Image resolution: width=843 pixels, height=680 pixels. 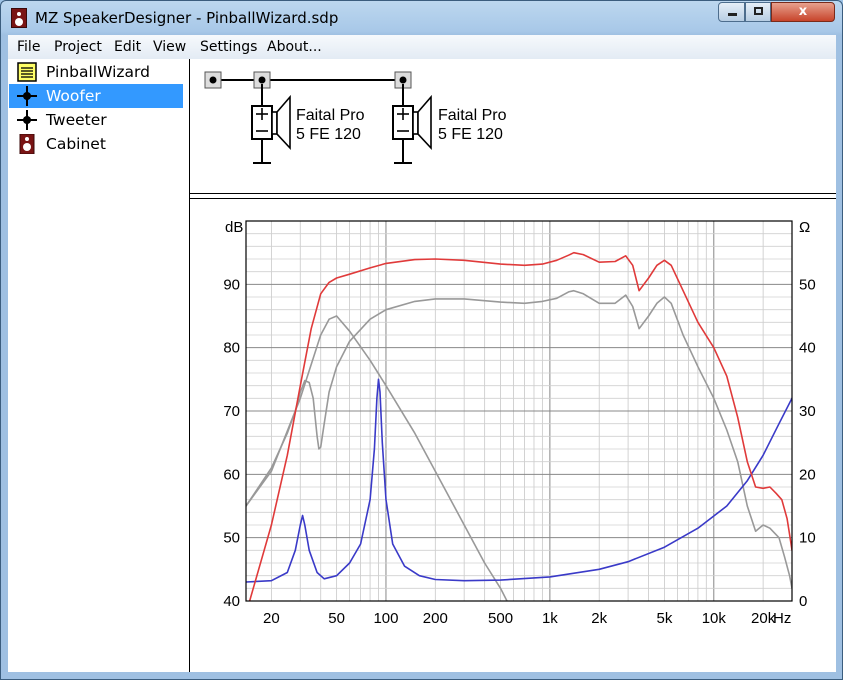 What do you see at coordinates (782, 618) in the screenshot?
I see `x-axis-unit: Hz` at bounding box center [782, 618].